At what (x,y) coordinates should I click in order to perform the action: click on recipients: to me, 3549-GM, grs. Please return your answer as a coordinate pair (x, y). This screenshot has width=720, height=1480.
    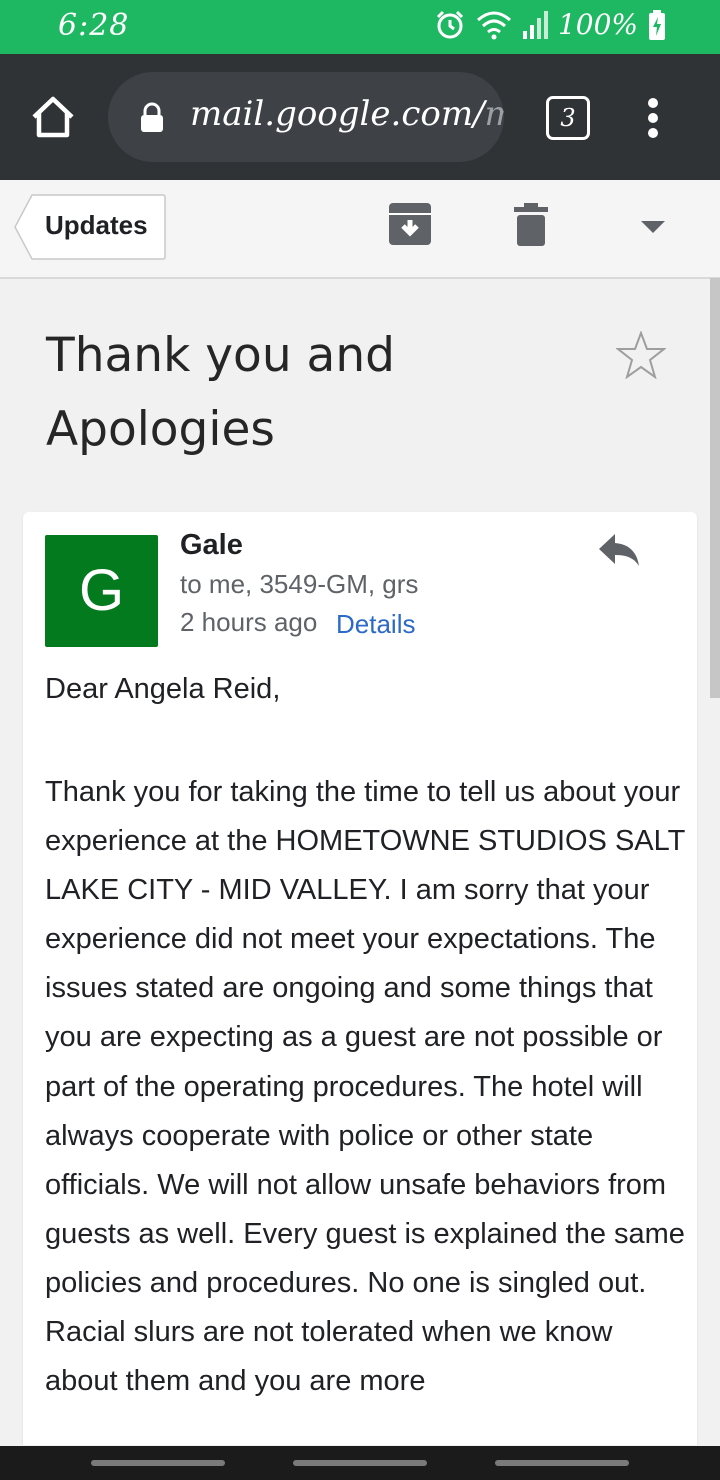
    Looking at the image, I should click on (299, 584).